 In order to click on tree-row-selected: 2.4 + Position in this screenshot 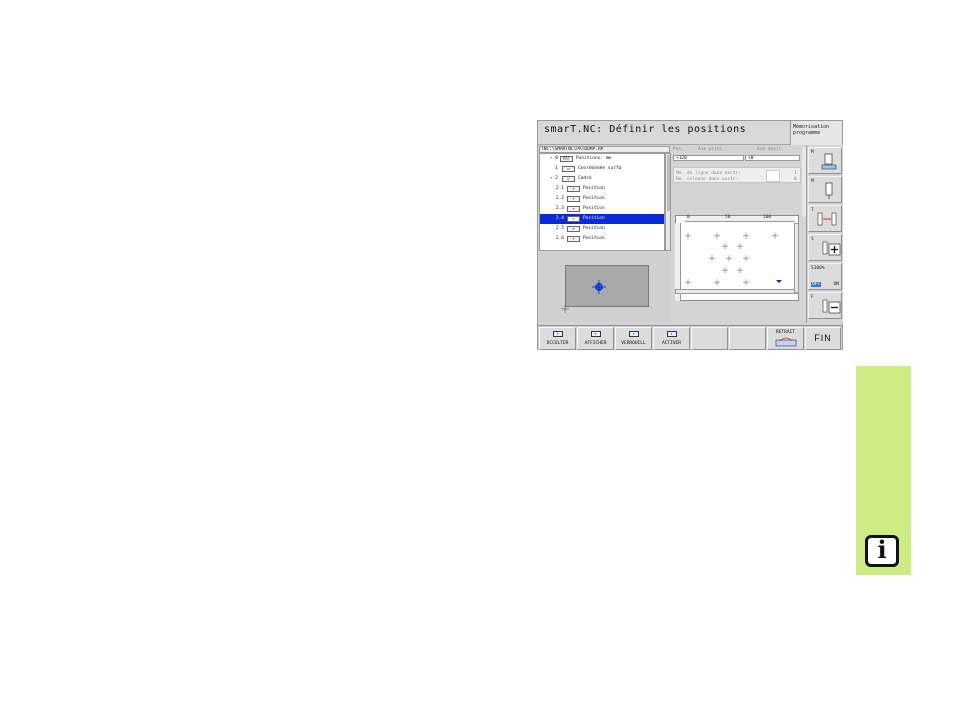, I will do `click(602, 219)`.